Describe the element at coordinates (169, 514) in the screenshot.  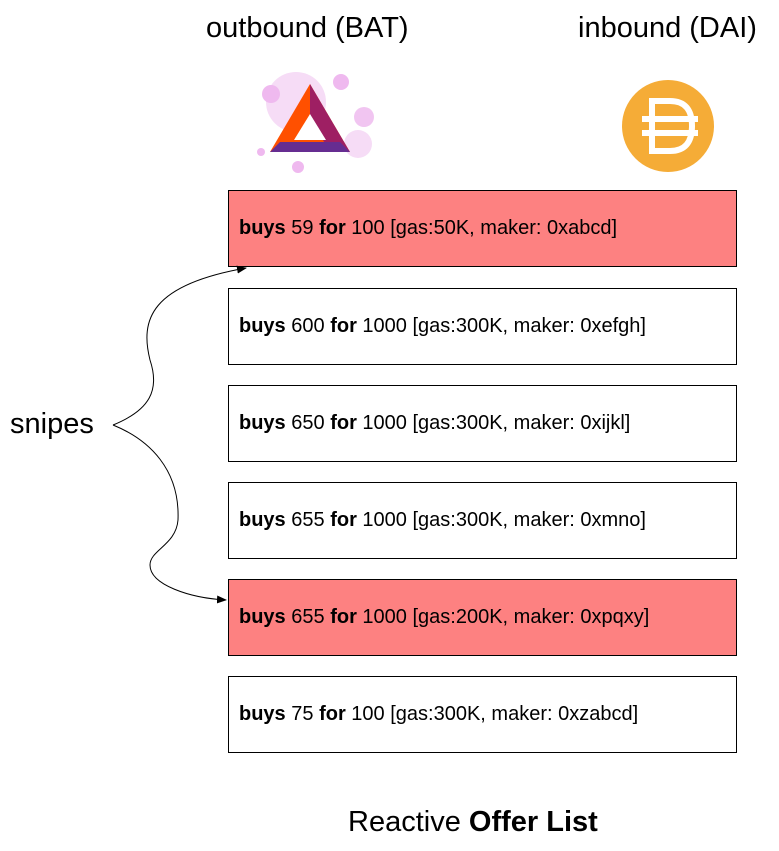
I see `snipe-arrow-bottom` at that location.